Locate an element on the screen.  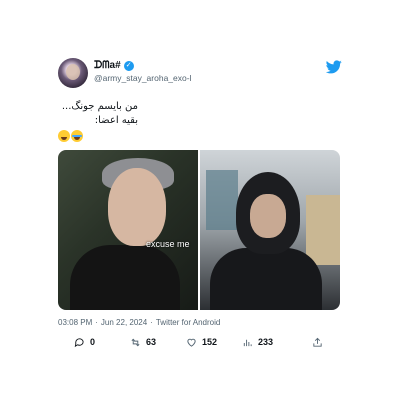
photo-caption: excuse me is located at coordinates (168, 244).